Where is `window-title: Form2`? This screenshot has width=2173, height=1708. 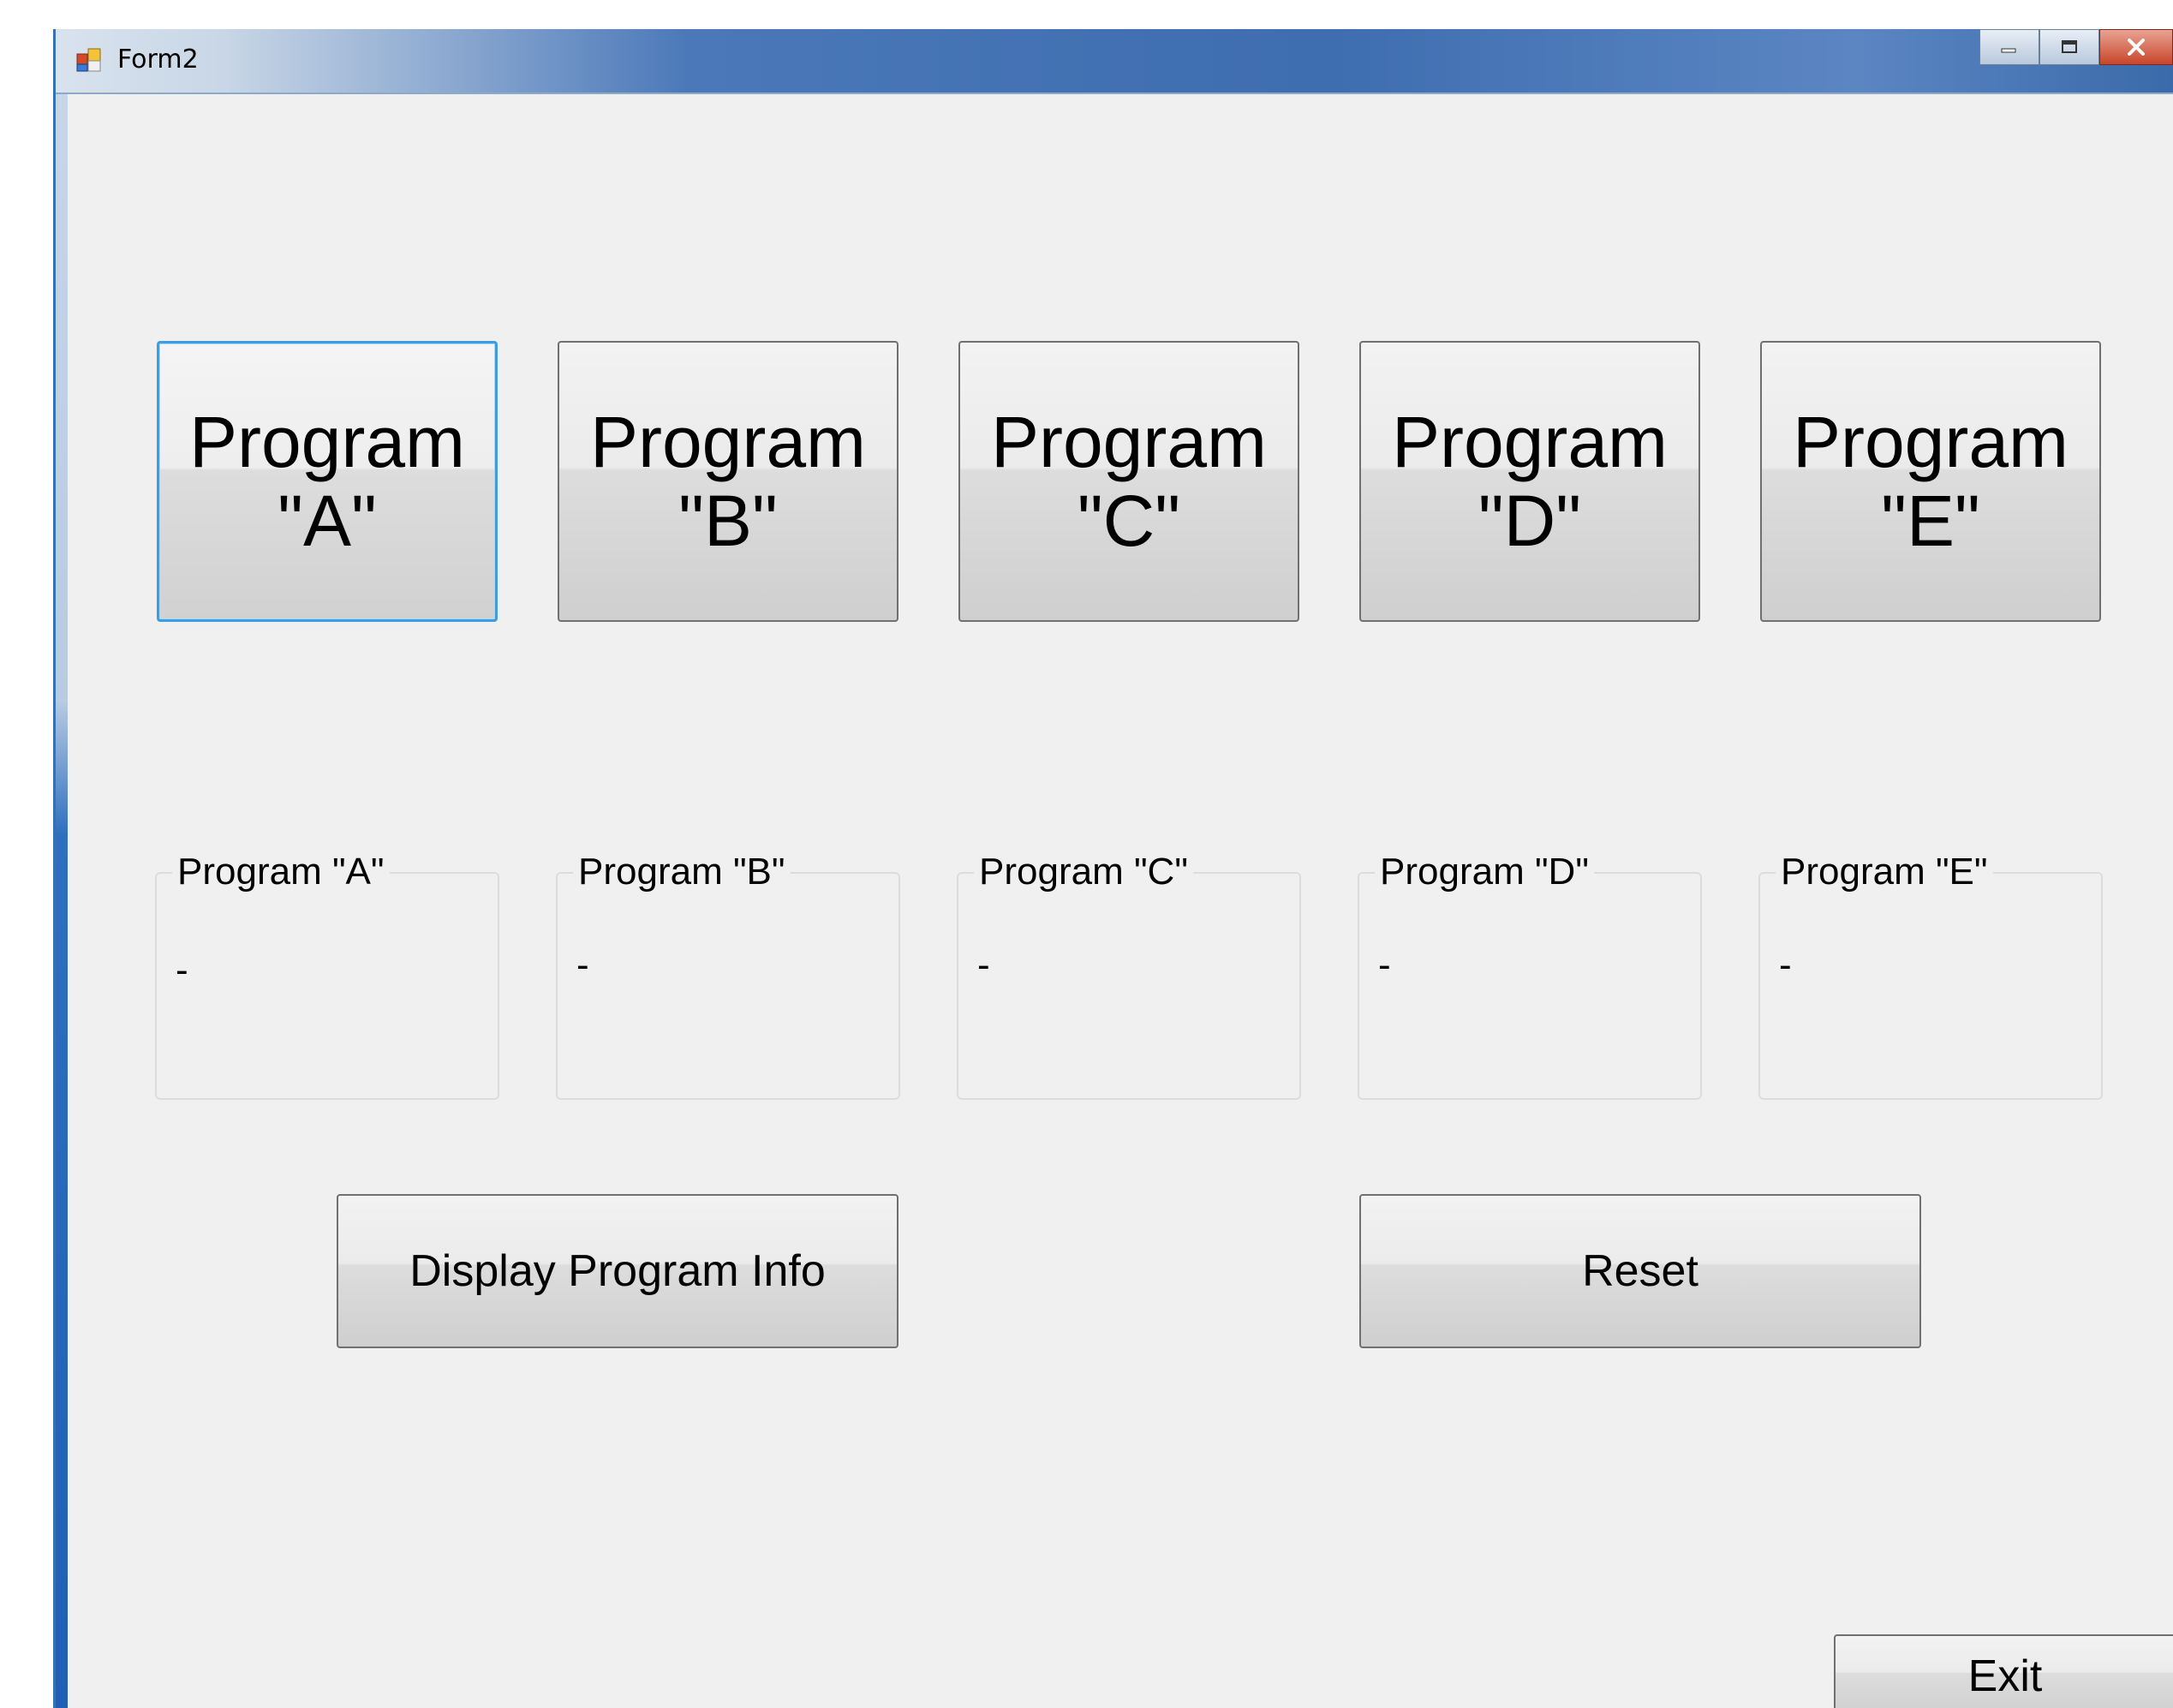 window-title: Form2 is located at coordinates (158, 60).